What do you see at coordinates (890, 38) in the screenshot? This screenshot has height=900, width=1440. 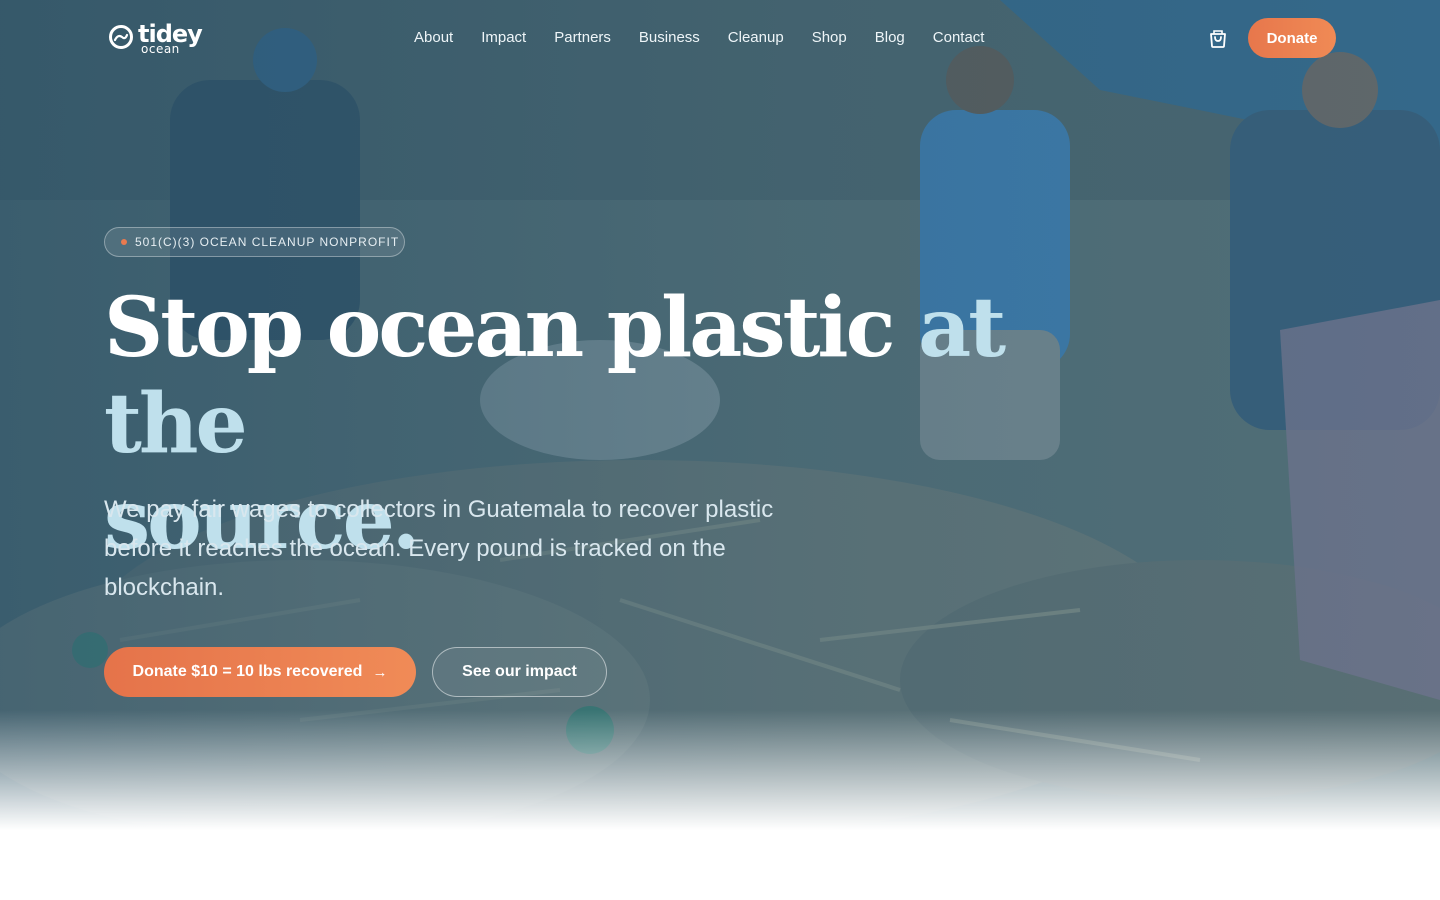 I see `nav-item-blog: Blog` at bounding box center [890, 38].